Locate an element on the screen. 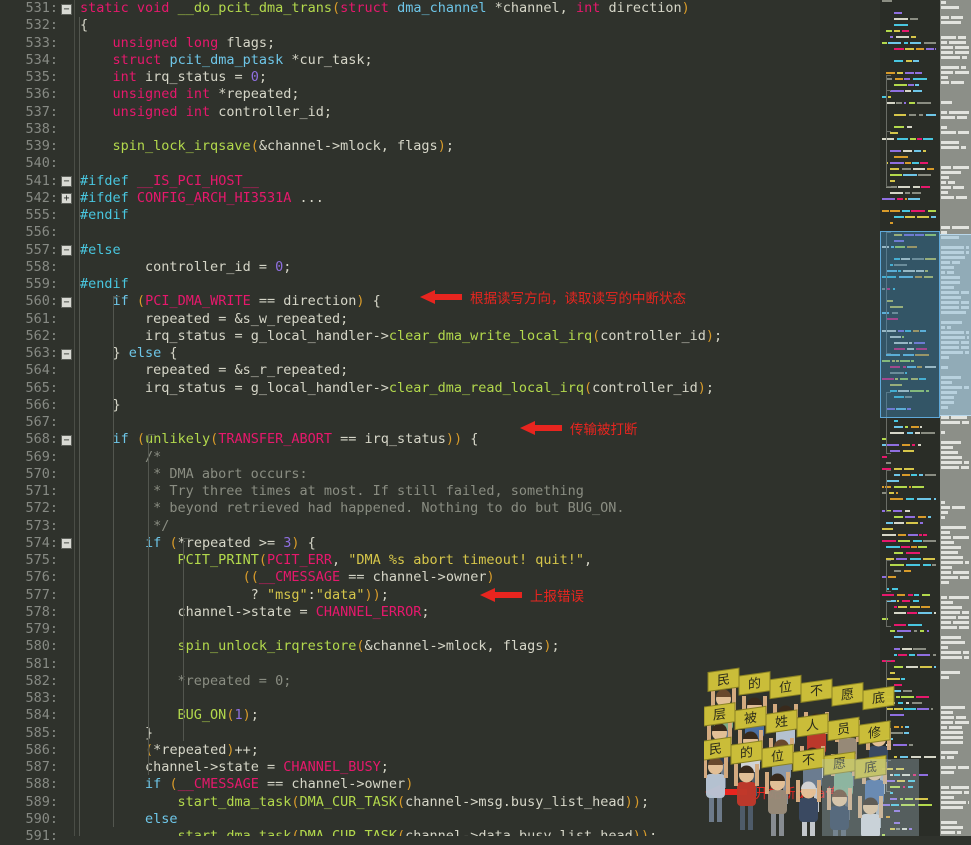  code-line: unsigned int *repeated; is located at coordinates (522, 94).